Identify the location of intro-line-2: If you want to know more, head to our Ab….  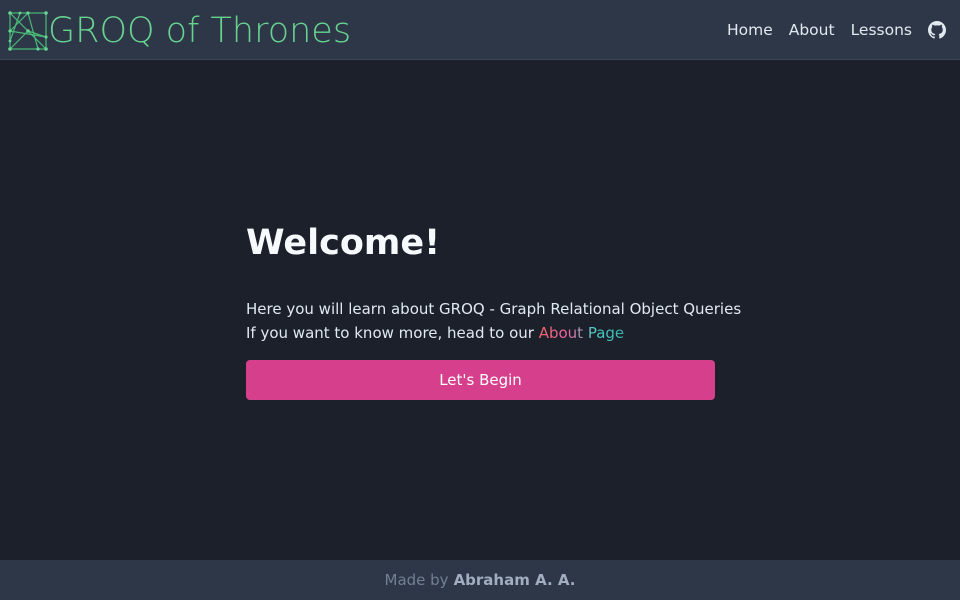
(480, 333).